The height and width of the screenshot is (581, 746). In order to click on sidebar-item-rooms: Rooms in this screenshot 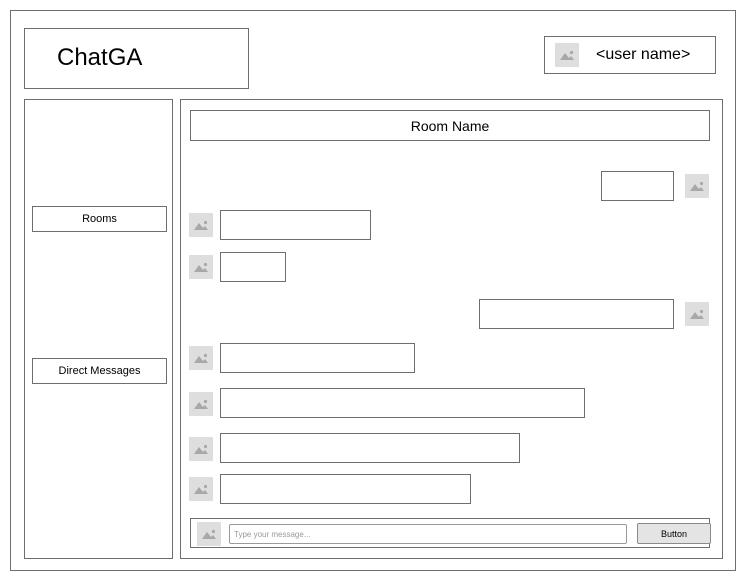, I will do `click(99, 219)`.